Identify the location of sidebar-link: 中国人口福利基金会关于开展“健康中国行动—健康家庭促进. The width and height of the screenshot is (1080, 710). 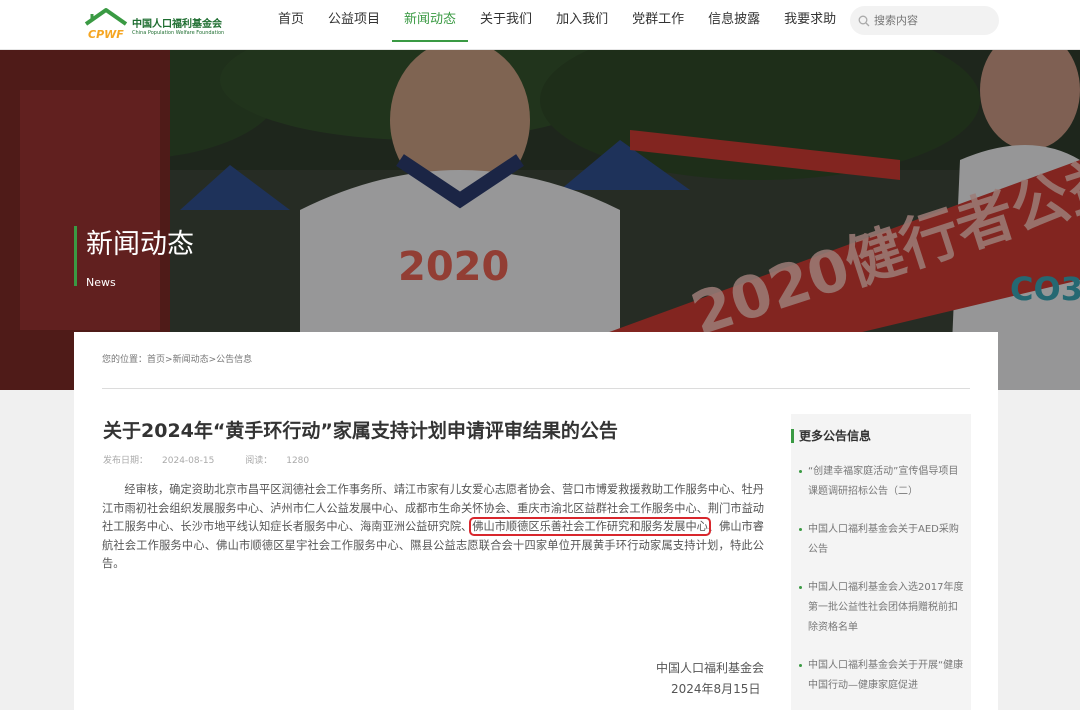
(882, 676).